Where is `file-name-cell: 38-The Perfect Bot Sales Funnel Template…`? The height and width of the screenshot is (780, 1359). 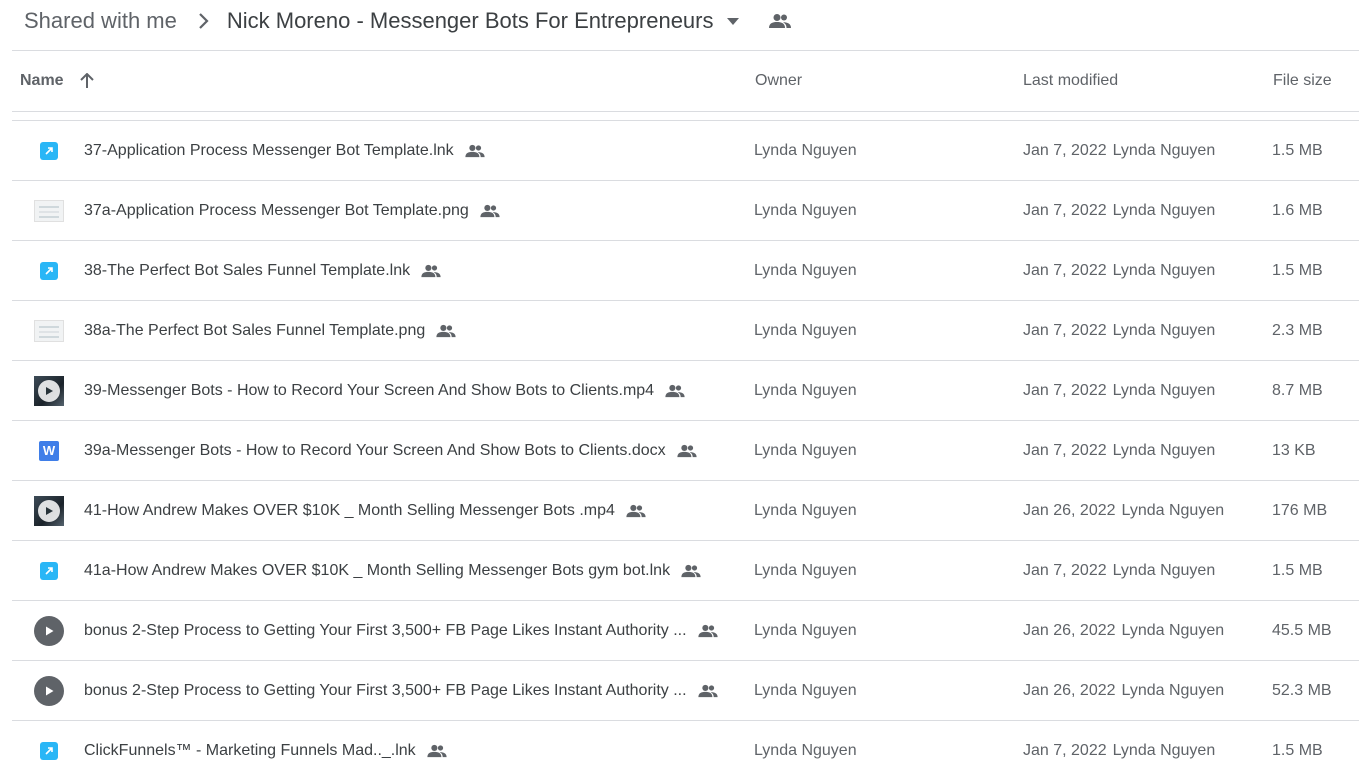
file-name-cell: 38-The Perfect Bot Sales Funnel Template… is located at coordinates (263, 271).